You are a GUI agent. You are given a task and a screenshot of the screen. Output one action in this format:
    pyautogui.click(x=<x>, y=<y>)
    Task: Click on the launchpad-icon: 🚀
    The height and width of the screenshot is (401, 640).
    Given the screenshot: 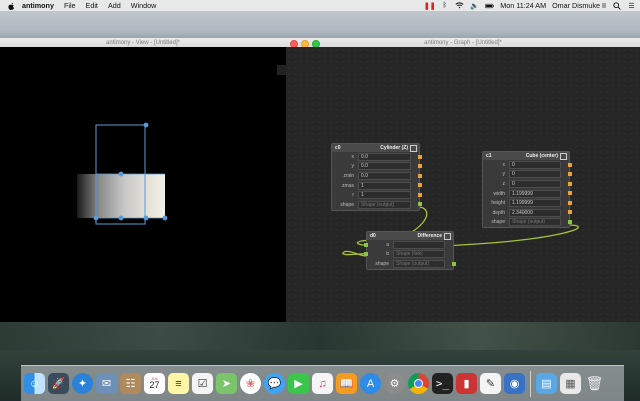 What is the action you would take?
    pyautogui.click(x=58, y=383)
    